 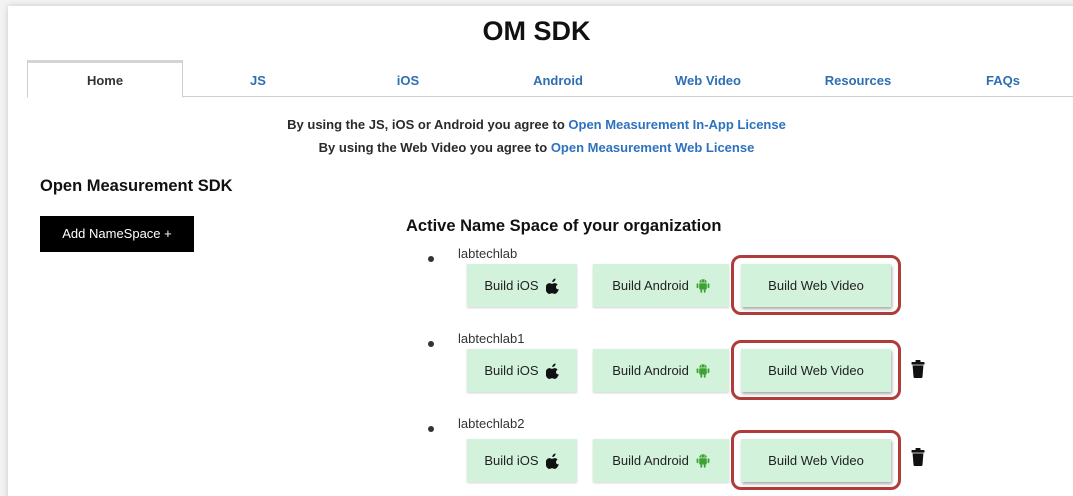 What do you see at coordinates (564, 226) in the screenshot?
I see `namespaces-title: Active Name Space of your organization` at bounding box center [564, 226].